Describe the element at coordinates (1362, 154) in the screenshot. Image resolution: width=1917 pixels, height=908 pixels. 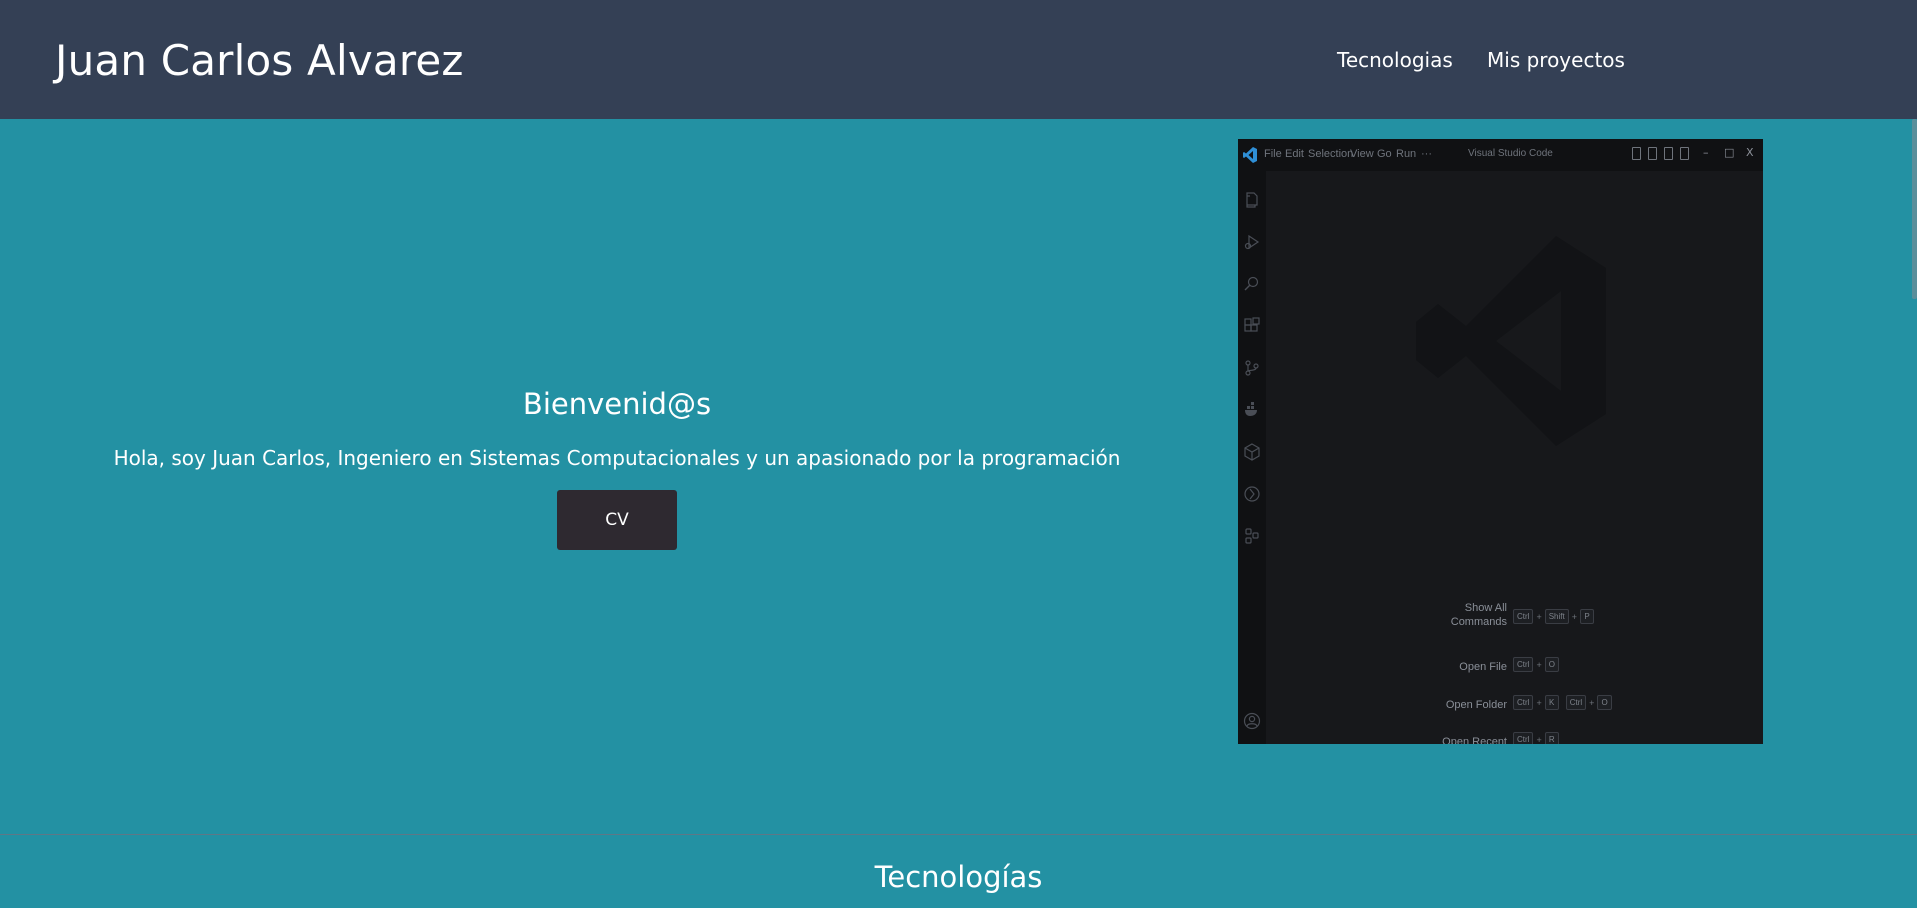
I see `vscode-menu-view: View` at that location.